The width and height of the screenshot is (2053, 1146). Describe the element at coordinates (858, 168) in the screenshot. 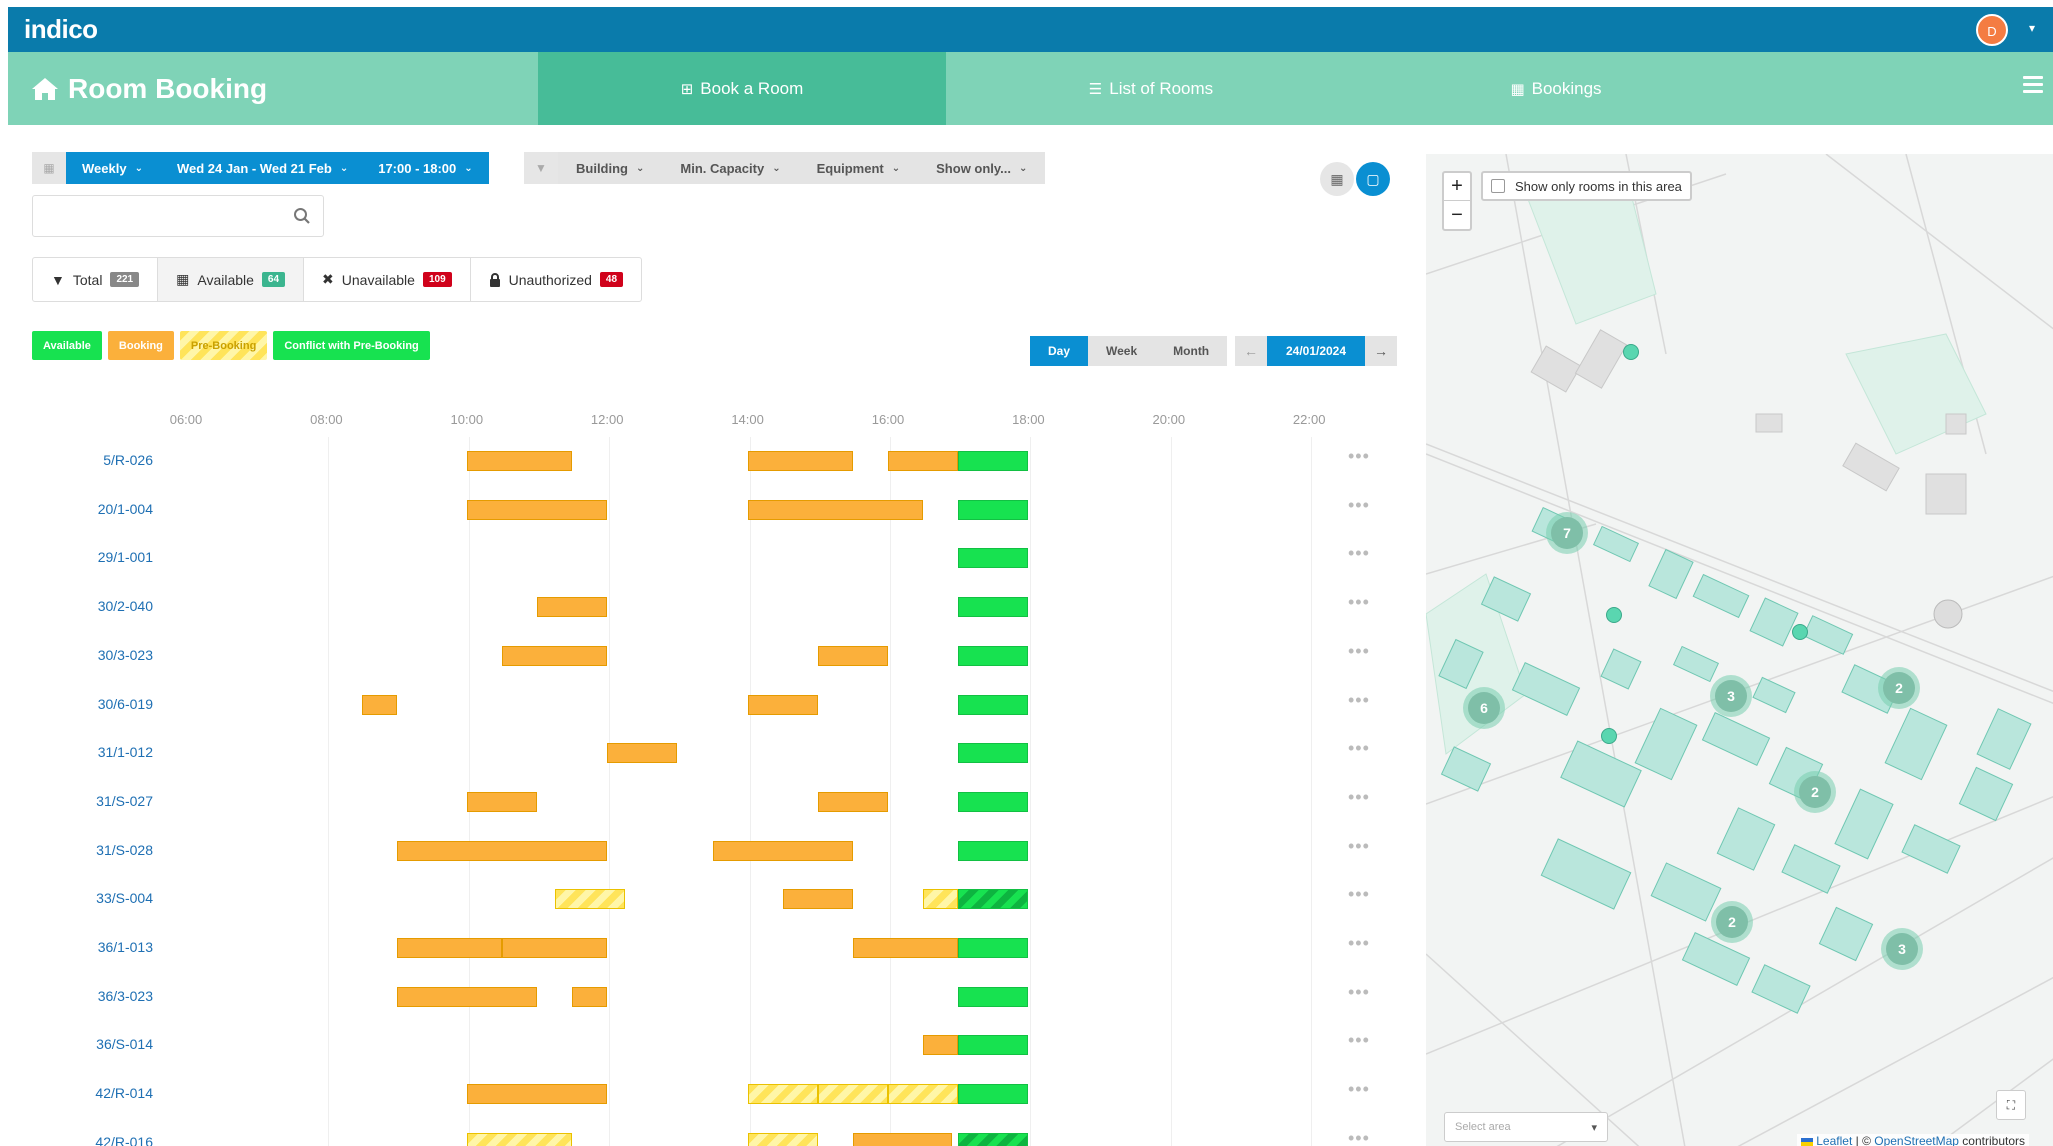

I see `equipment-dropdown: Equipment ⌄` at that location.